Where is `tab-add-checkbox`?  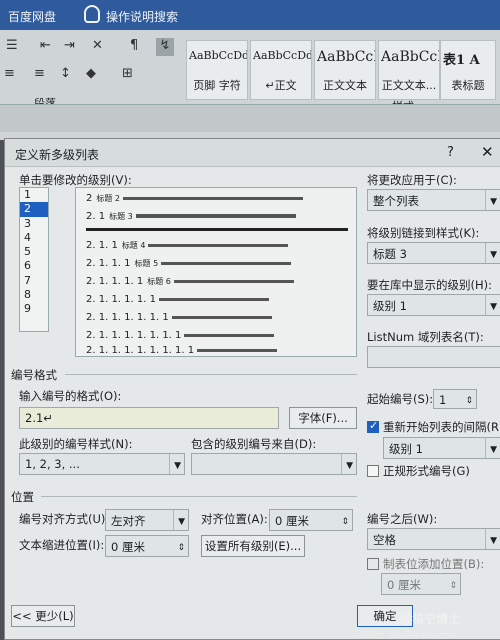
tab-add-checkbox is located at coordinates (373, 564).